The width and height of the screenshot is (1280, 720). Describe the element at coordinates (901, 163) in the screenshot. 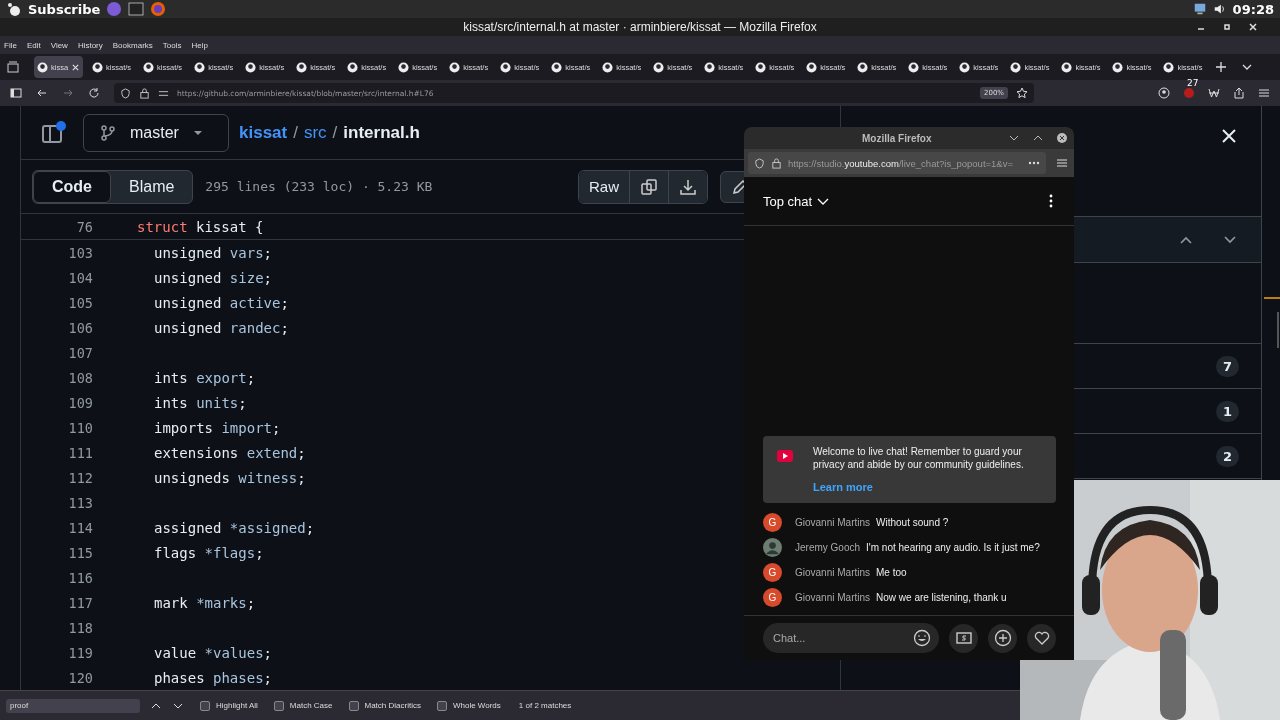

I see `url-text: https://studio.youtube.com/live_chat?is_popout=1&v=` at that location.